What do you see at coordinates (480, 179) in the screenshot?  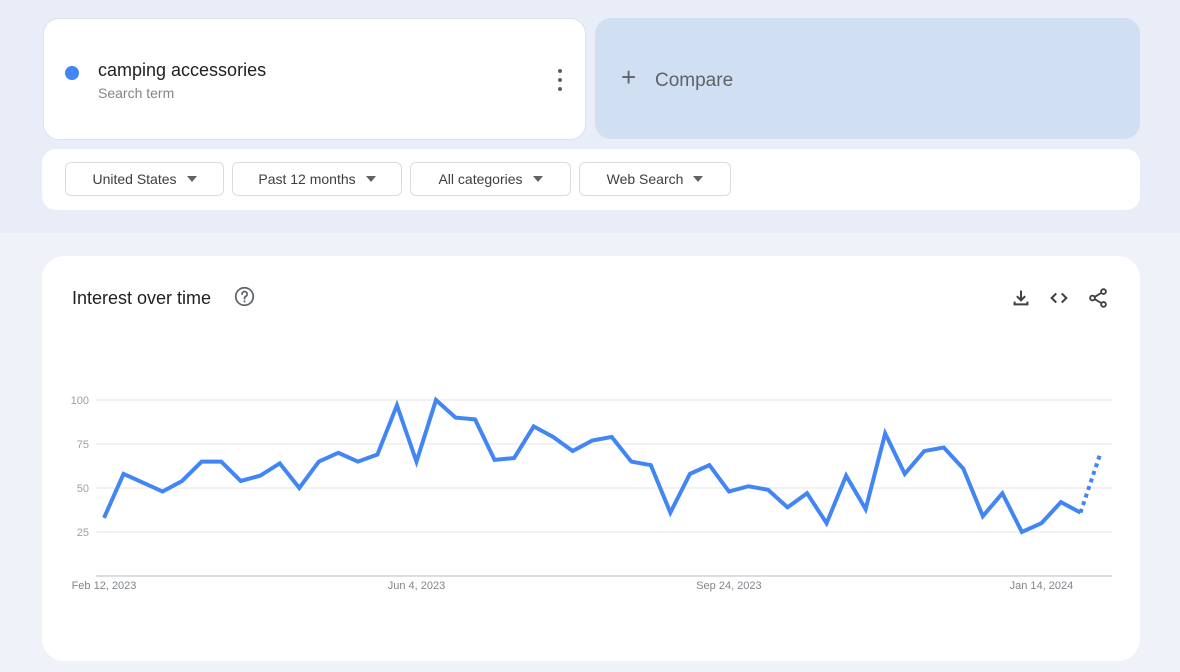 I see `filter-label: All categories` at bounding box center [480, 179].